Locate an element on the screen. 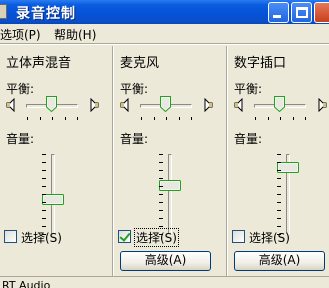 The width and height of the screenshot is (329, 288). maximize-button is located at coordinates (301, 12).